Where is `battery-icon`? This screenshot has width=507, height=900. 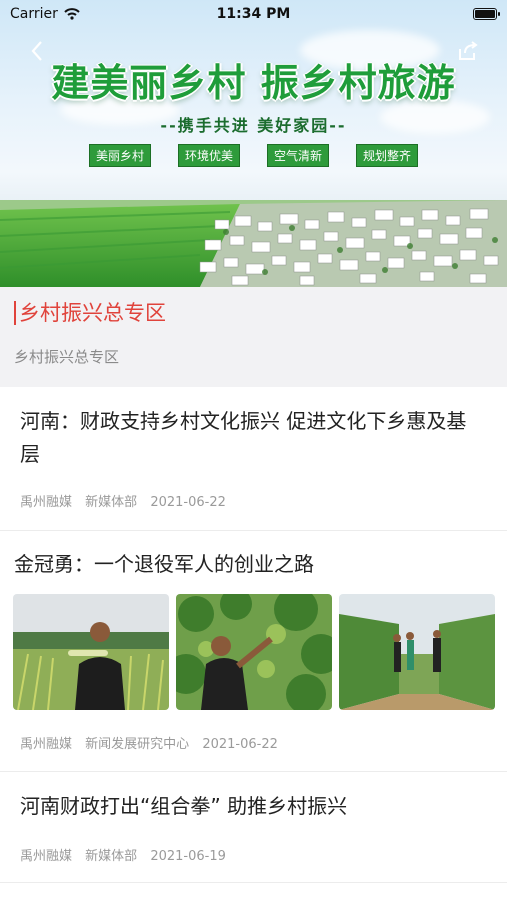 battery-icon is located at coordinates (486, 14).